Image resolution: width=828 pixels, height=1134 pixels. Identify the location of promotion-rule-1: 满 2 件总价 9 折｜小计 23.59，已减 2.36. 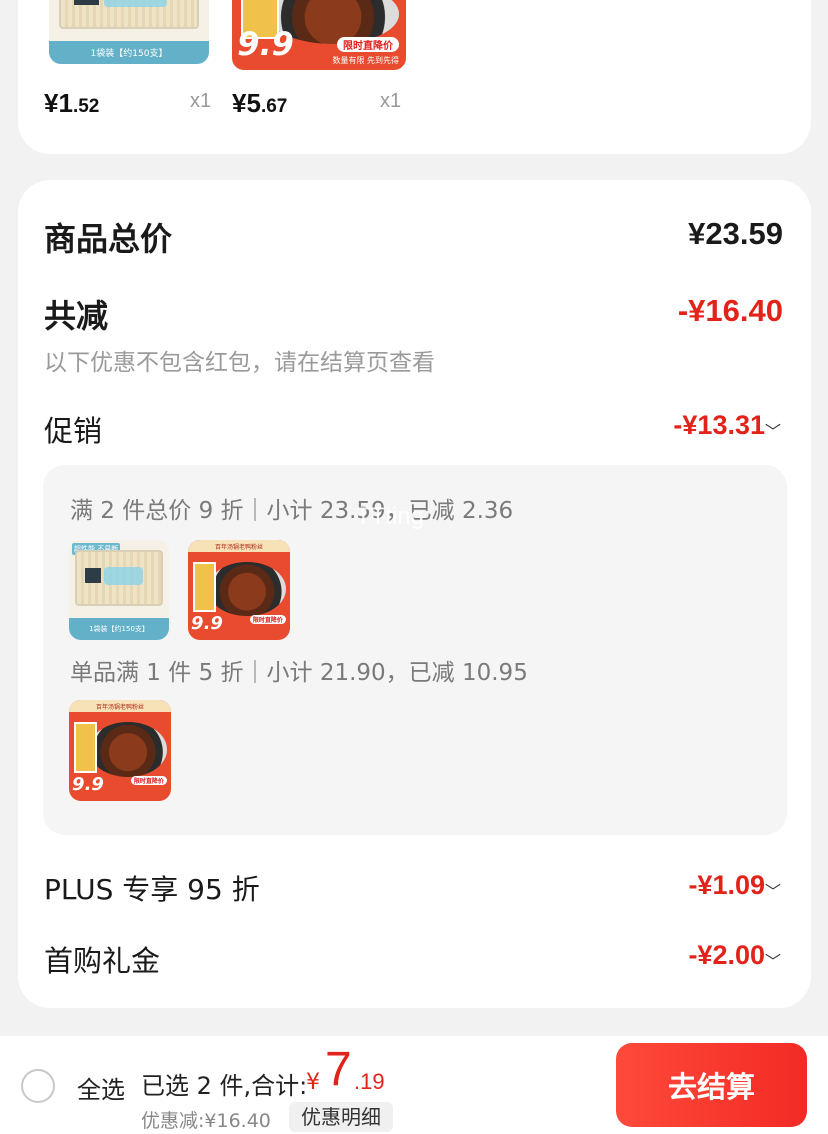
(292, 511).